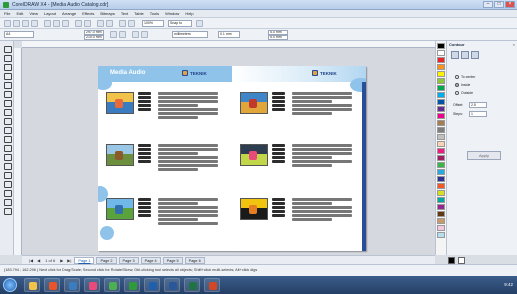 The height and width of the screenshot is (294, 517). Describe the element at coordinates (7, 13) in the screenshot. I see `menu-file: File` at that location.